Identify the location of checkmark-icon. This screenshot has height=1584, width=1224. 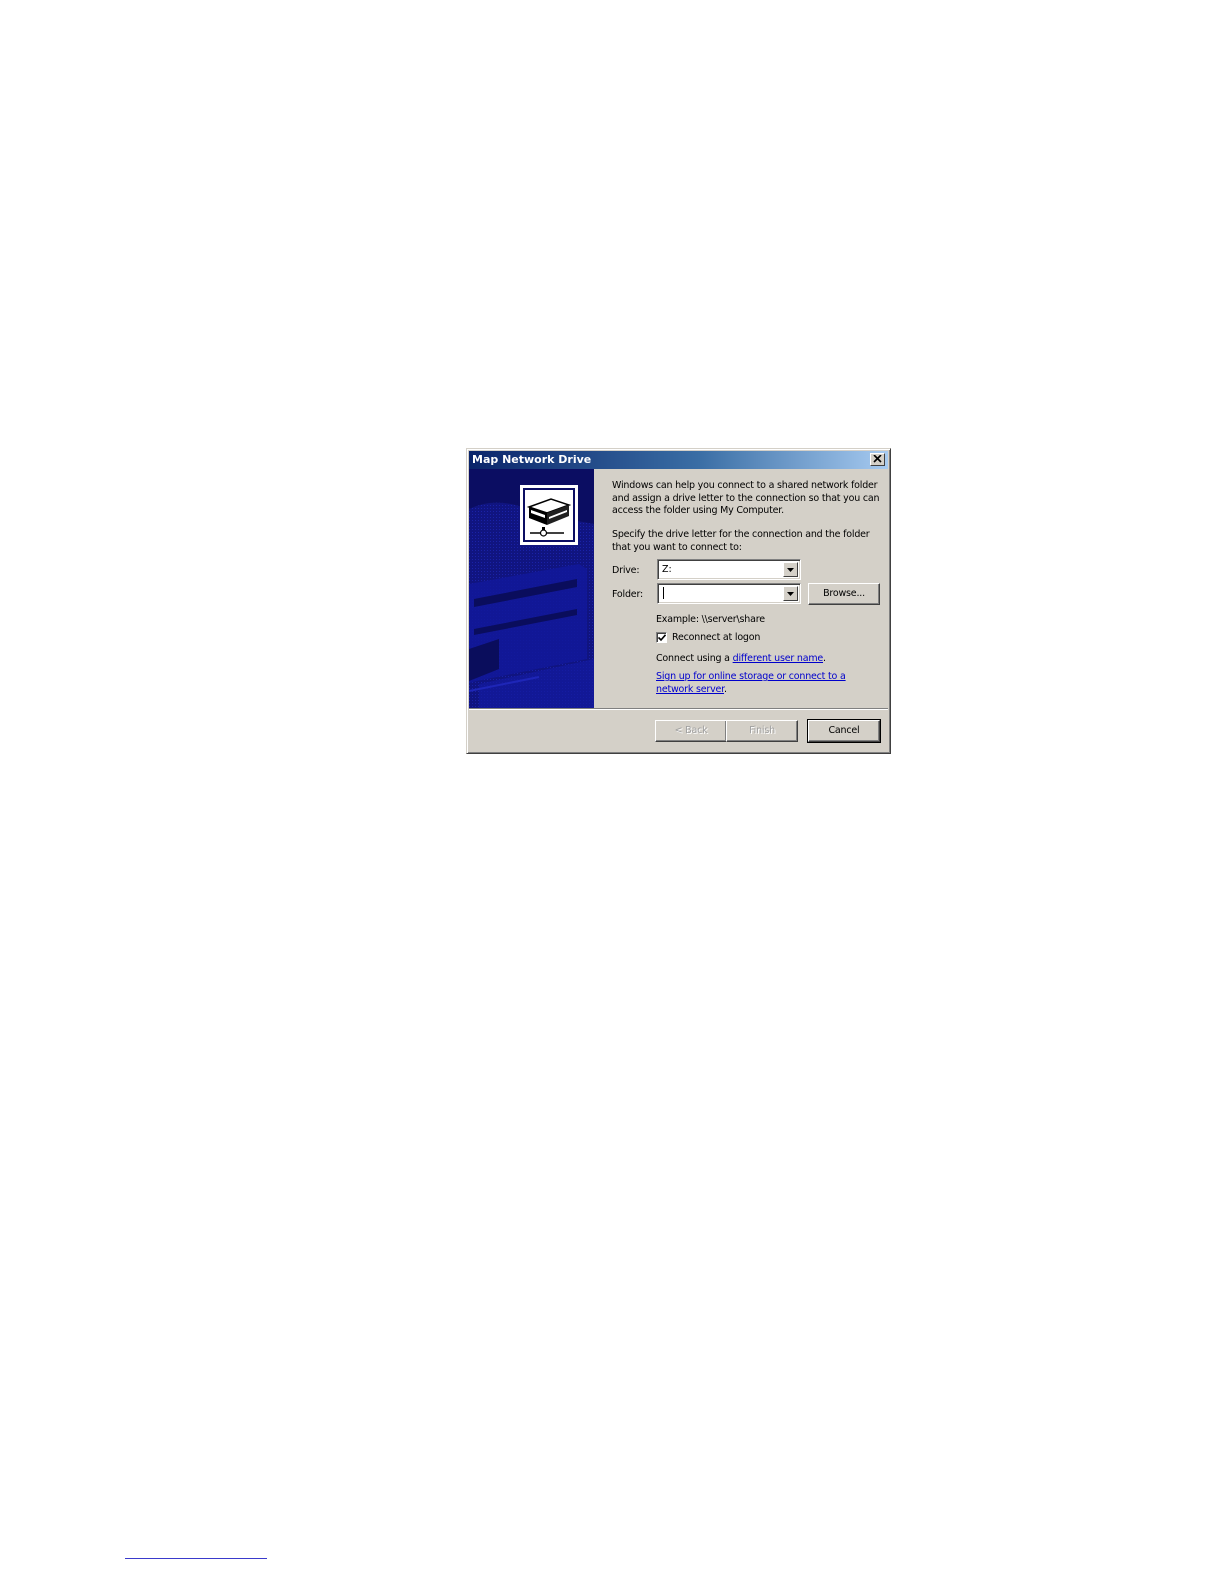
(662, 638).